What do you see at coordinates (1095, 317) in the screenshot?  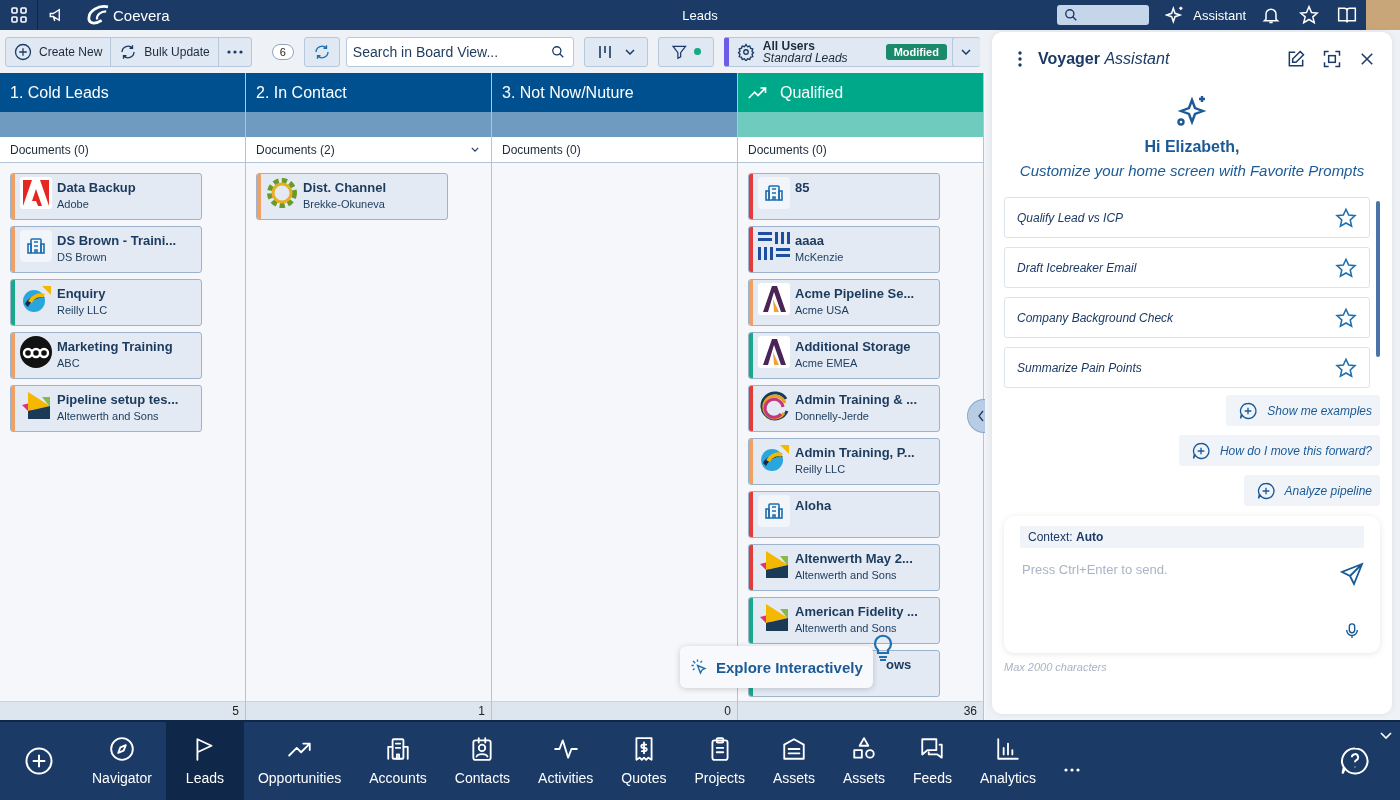 I see `prompt-label: Company Background Check` at bounding box center [1095, 317].